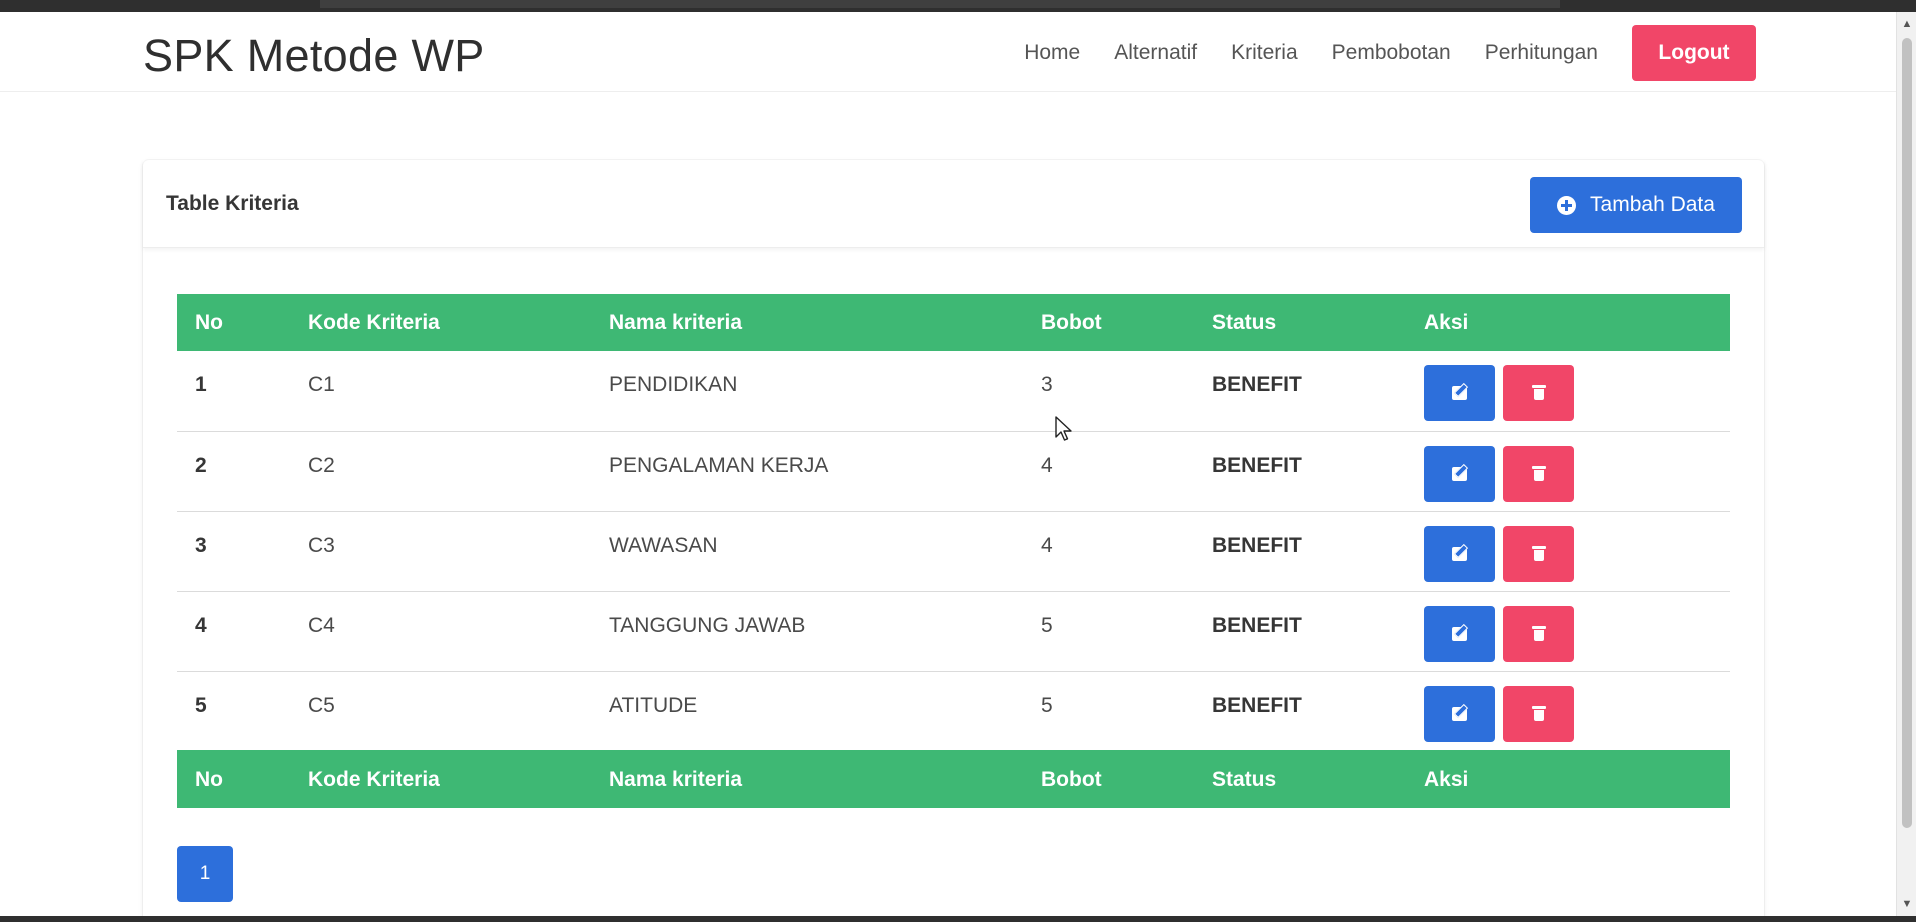 The width and height of the screenshot is (1916, 922). What do you see at coordinates (807, 471) in the screenshot?
I see `cell-nama: PENGALAMAN KERJA` at bounding box center [807, 471].